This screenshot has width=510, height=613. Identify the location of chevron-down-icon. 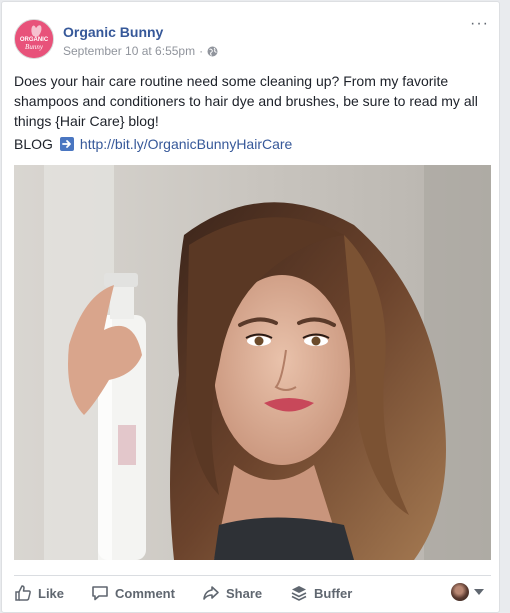
(479, 592).